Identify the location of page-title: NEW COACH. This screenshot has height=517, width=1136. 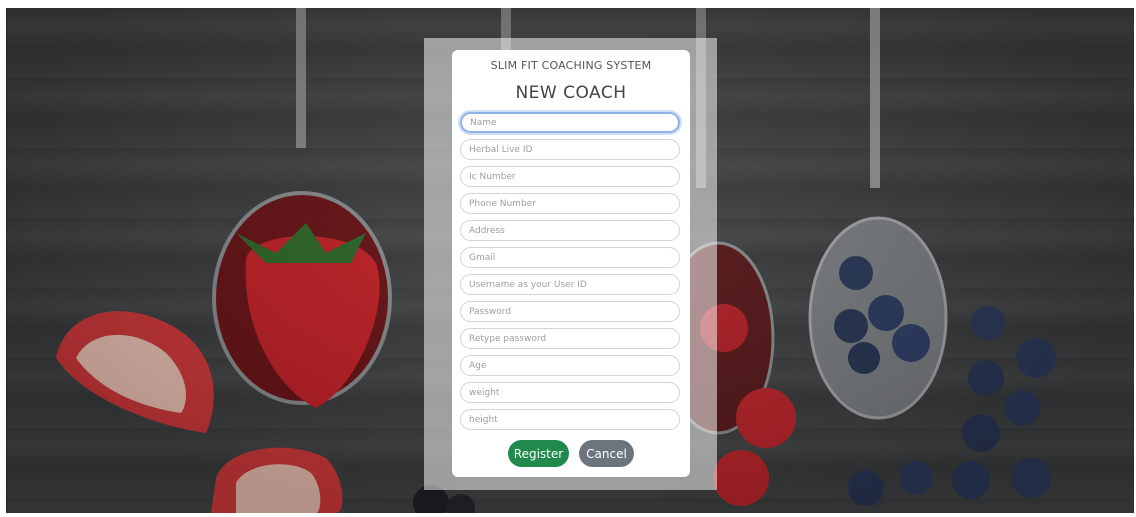
(571, 93).